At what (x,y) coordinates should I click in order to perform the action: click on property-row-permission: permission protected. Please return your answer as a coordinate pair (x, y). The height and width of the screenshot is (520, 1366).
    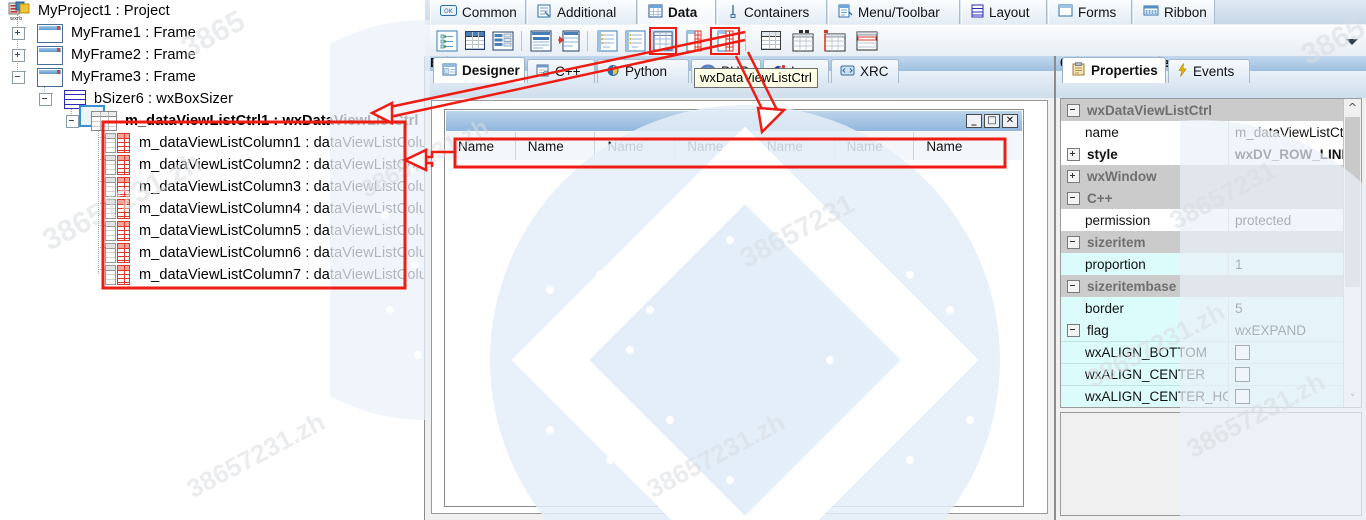
    Looking at the image, I should click on (1211, 220).